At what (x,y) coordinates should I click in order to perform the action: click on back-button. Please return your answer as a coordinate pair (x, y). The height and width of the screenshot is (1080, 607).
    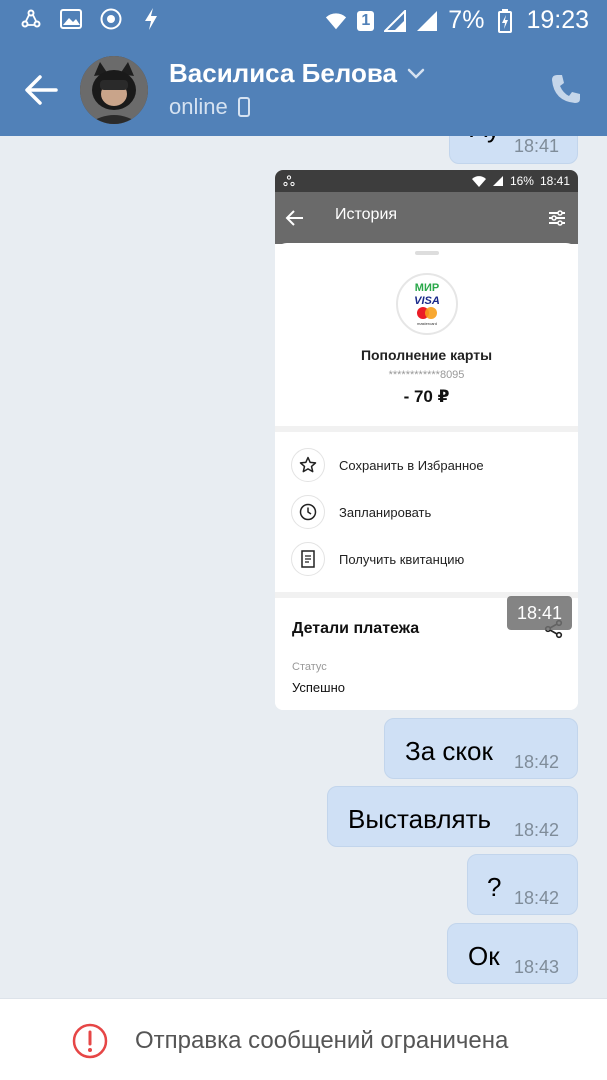
    Looking at the image, I should click on (41, 90).